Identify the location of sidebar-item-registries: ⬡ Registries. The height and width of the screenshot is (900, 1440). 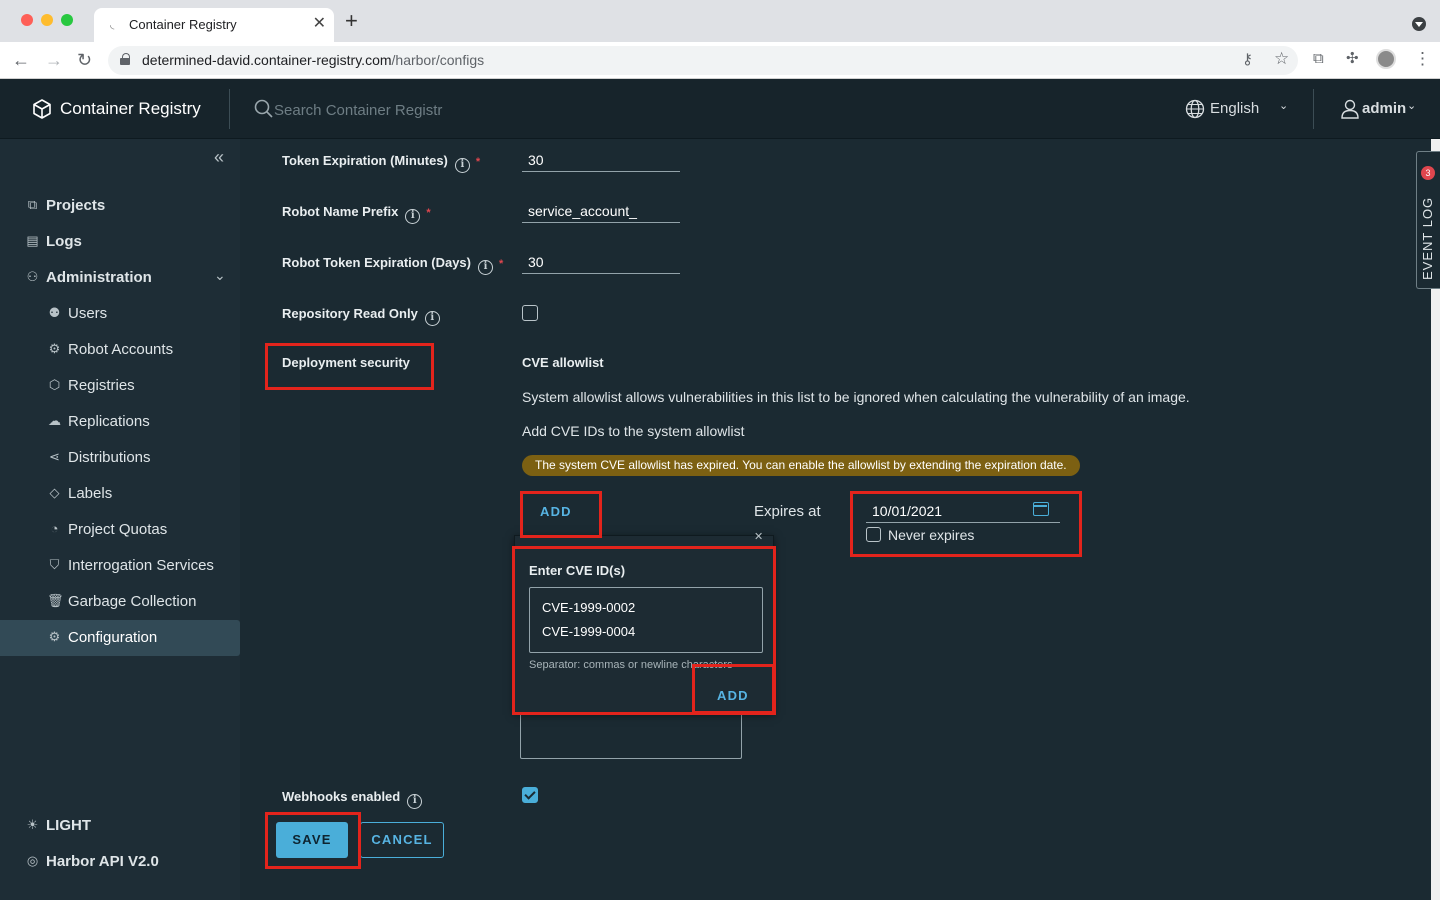
(120, 386).